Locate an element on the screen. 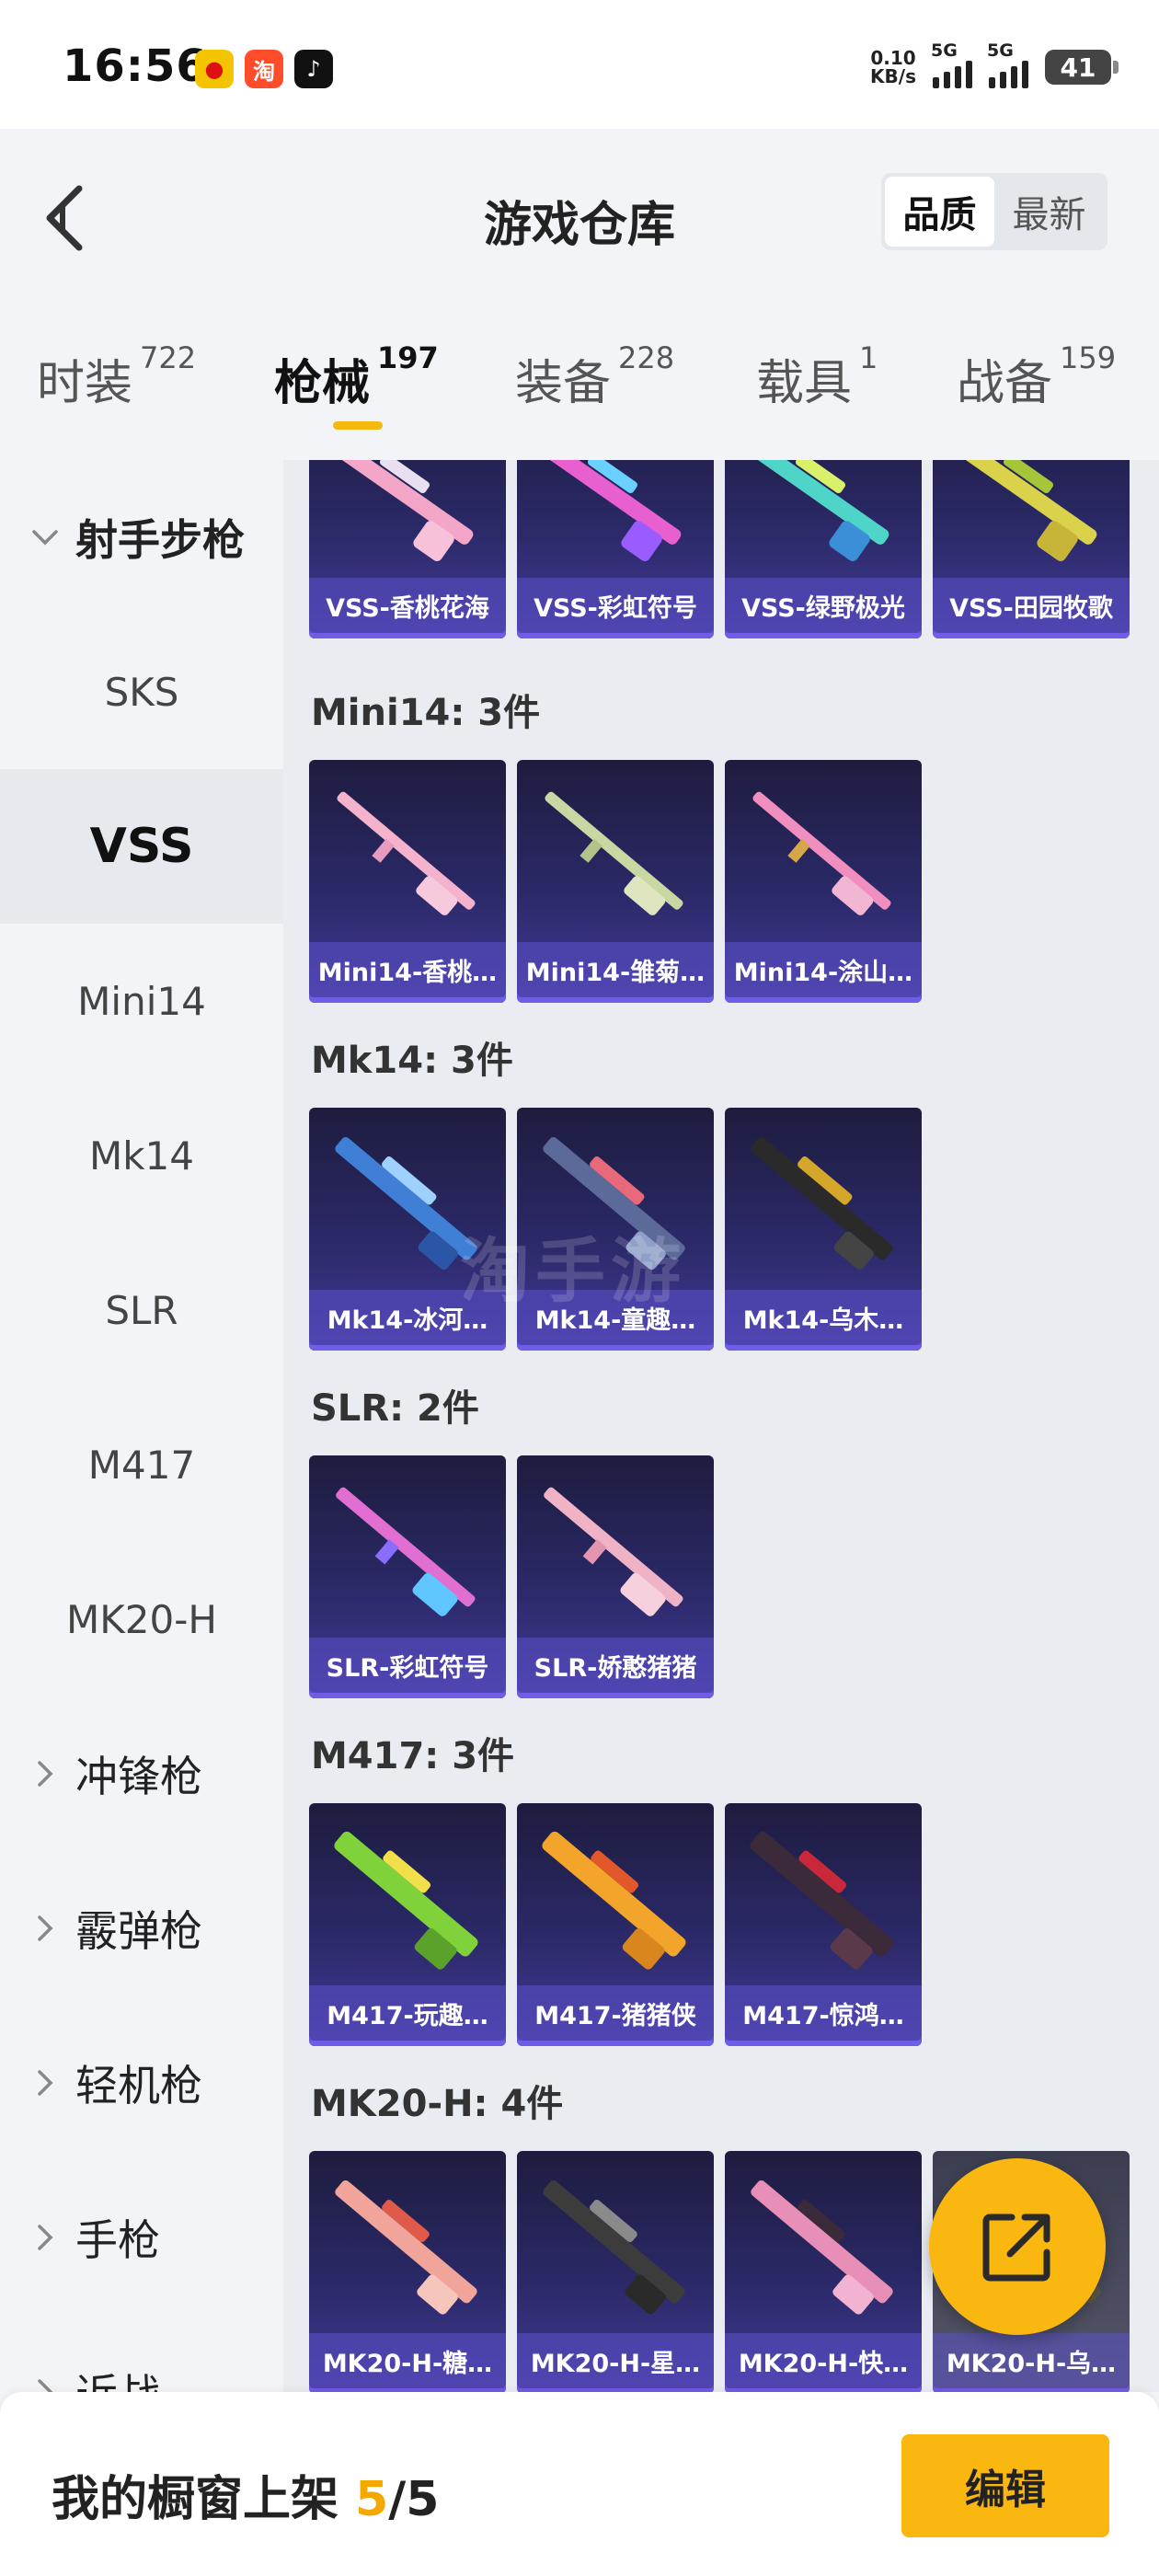  section-title-mini14: Mini14: 3件 is located at coordinates (426, 713).